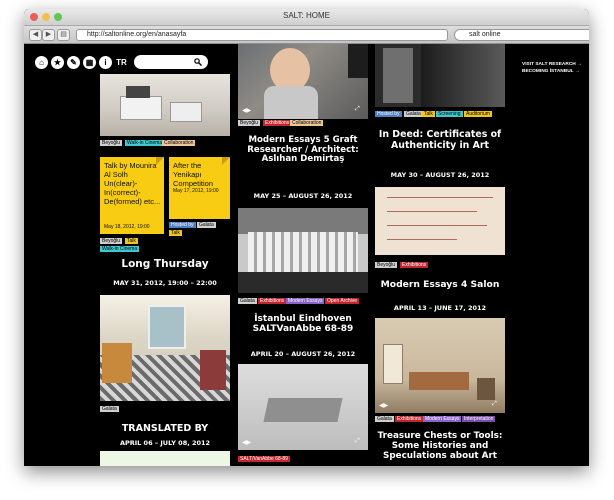 The height and width of the screenshot is (500, 614). I want to click on event-title-long-thursday: Long Thursday, so click(165, 264).